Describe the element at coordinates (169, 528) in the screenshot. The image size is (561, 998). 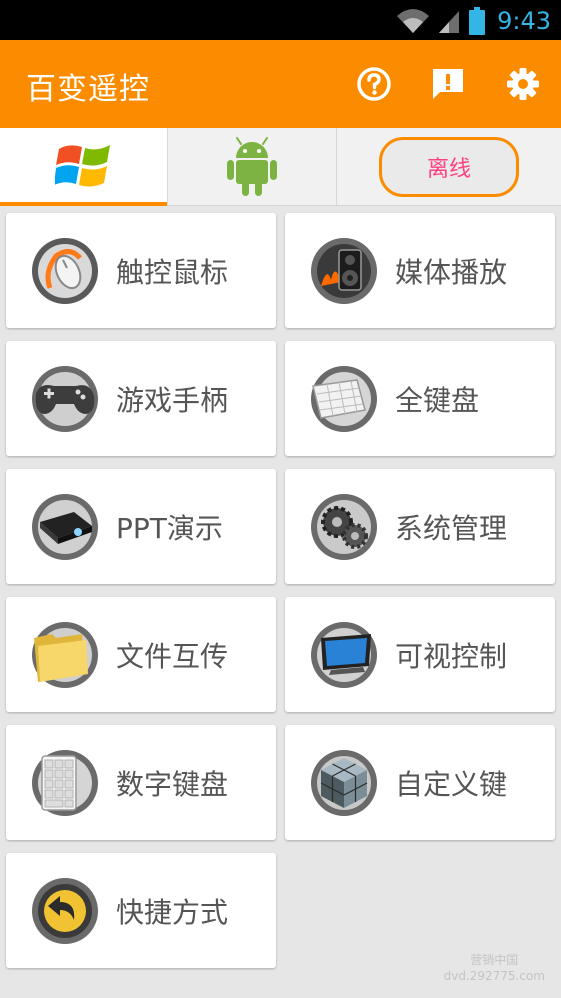
I see `feature-label: PPT演示` at that location.